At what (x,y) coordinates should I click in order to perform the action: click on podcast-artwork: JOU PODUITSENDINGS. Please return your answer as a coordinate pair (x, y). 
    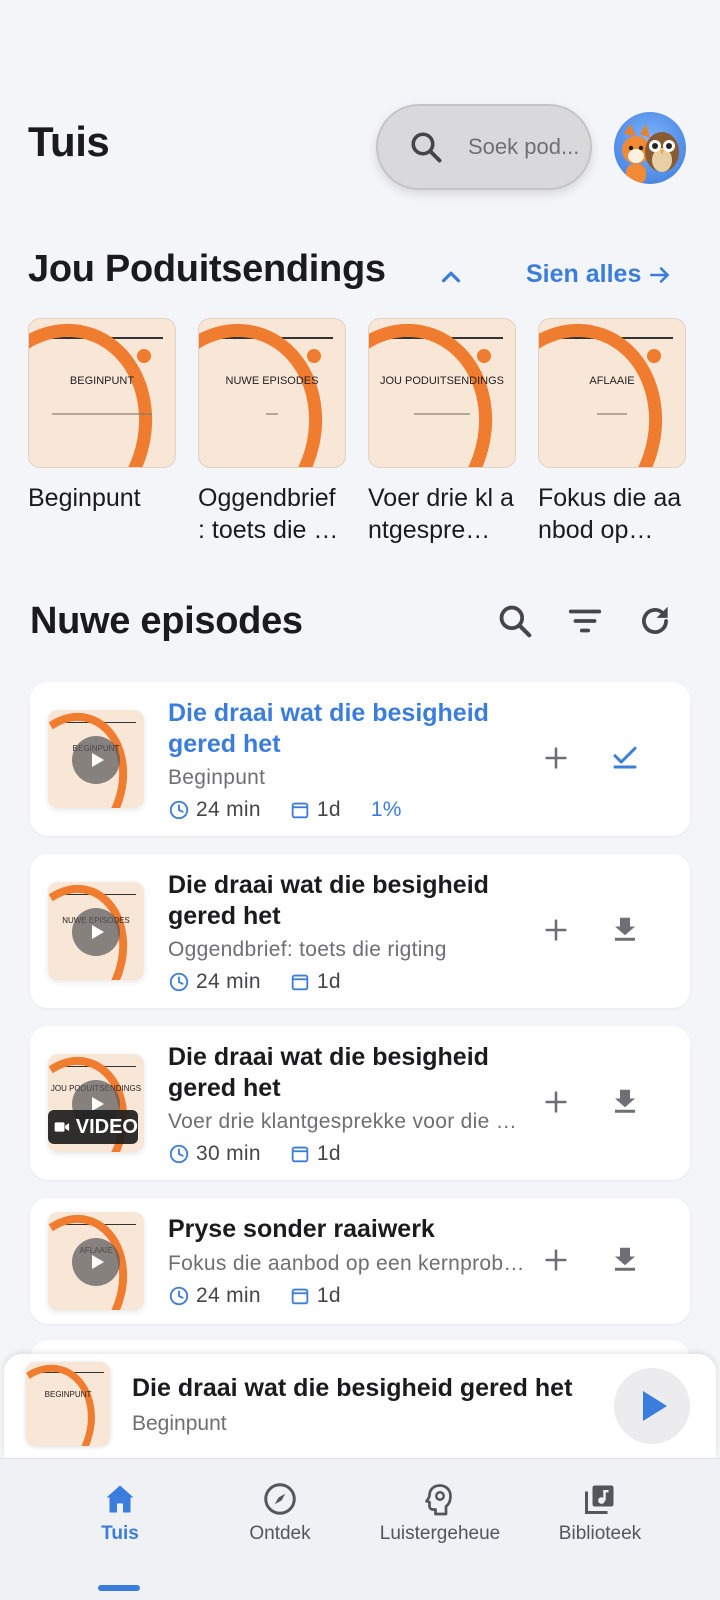
    Looking at the image, I should click on (442, 393).